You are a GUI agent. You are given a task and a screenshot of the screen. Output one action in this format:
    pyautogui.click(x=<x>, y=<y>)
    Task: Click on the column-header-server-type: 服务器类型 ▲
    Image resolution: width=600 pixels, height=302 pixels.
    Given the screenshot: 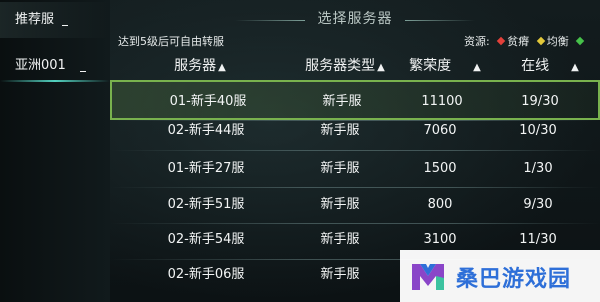 What is the action you would take?
    pyautogui.click(x=345, y=66)
    